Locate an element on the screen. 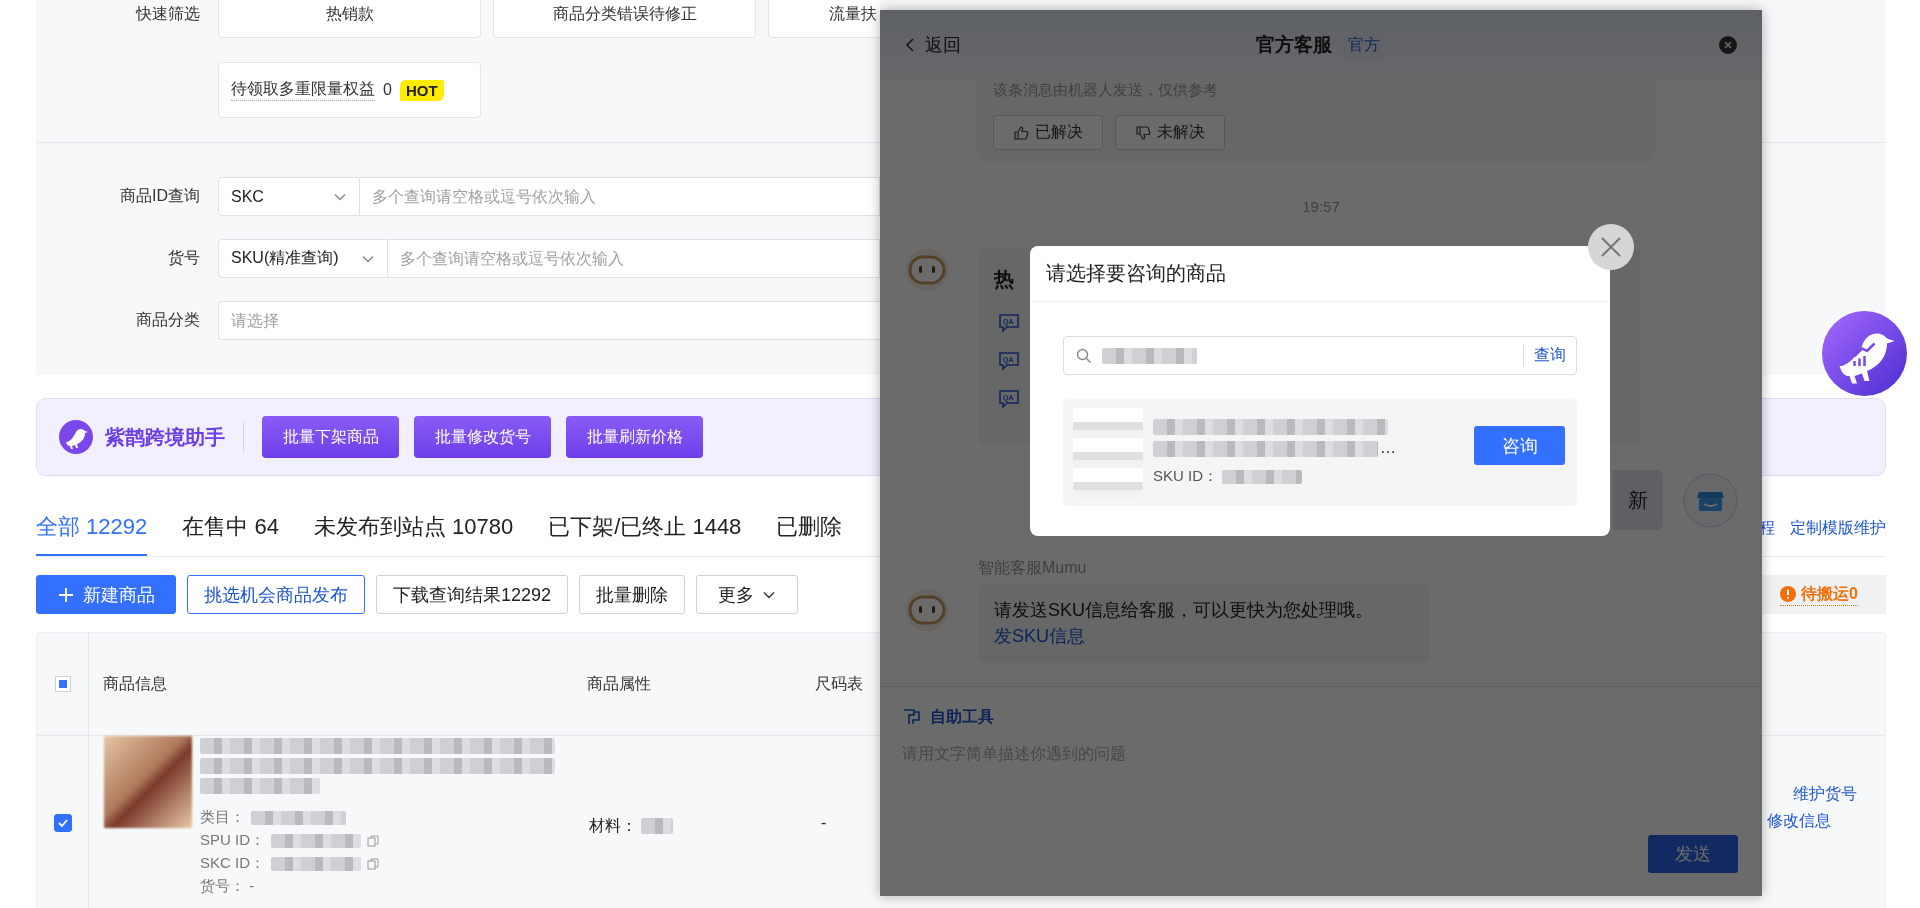 This screenshot has width=1920, height=908. benefit-filter-chip: 待领取多重限量权益 0 HOT is located at coordinates (349, 90).